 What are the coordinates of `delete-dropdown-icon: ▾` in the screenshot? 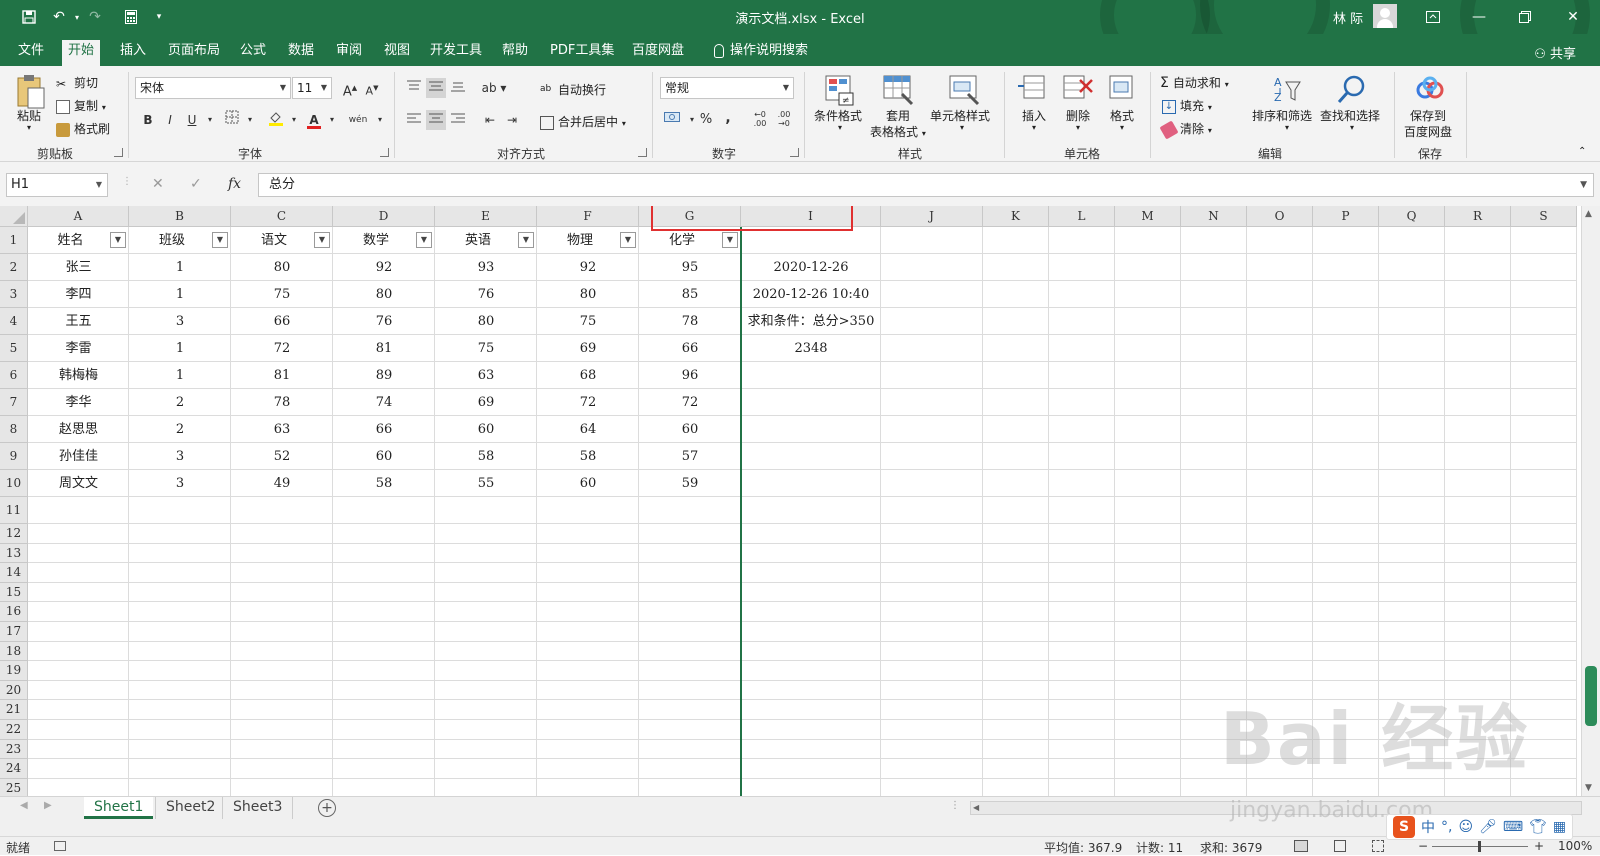 It's located at (1078, 127).